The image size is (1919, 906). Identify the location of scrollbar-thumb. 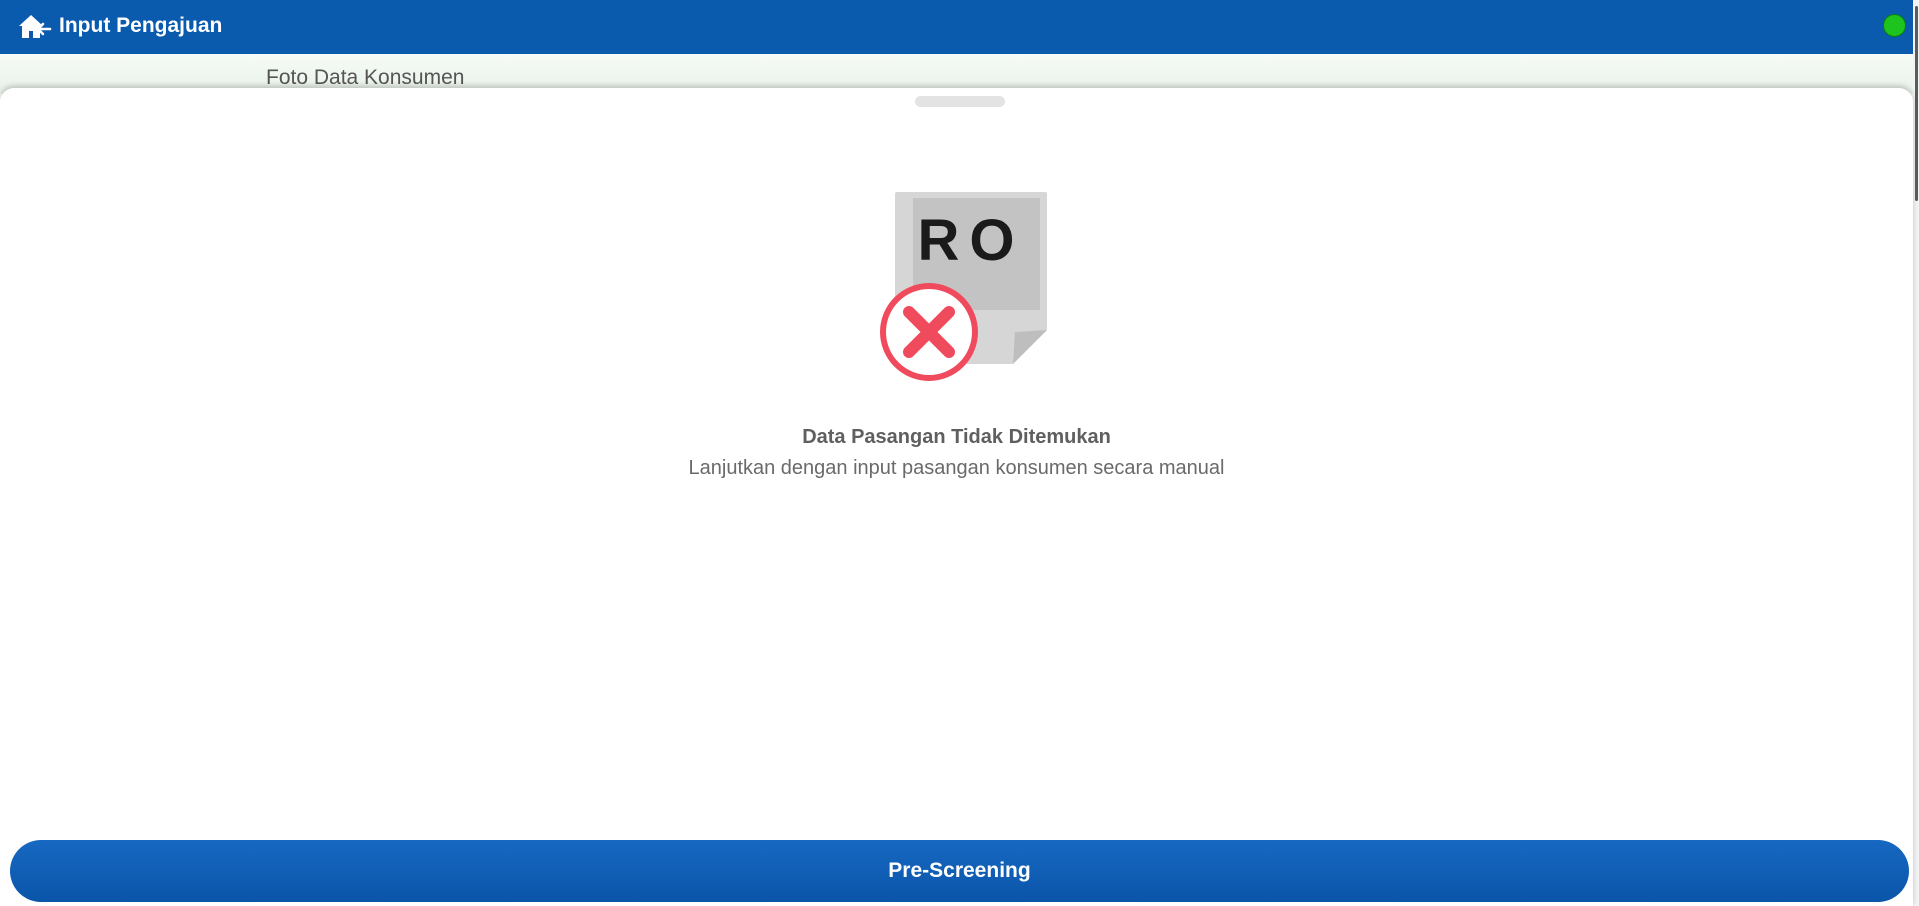
(1916, 103).